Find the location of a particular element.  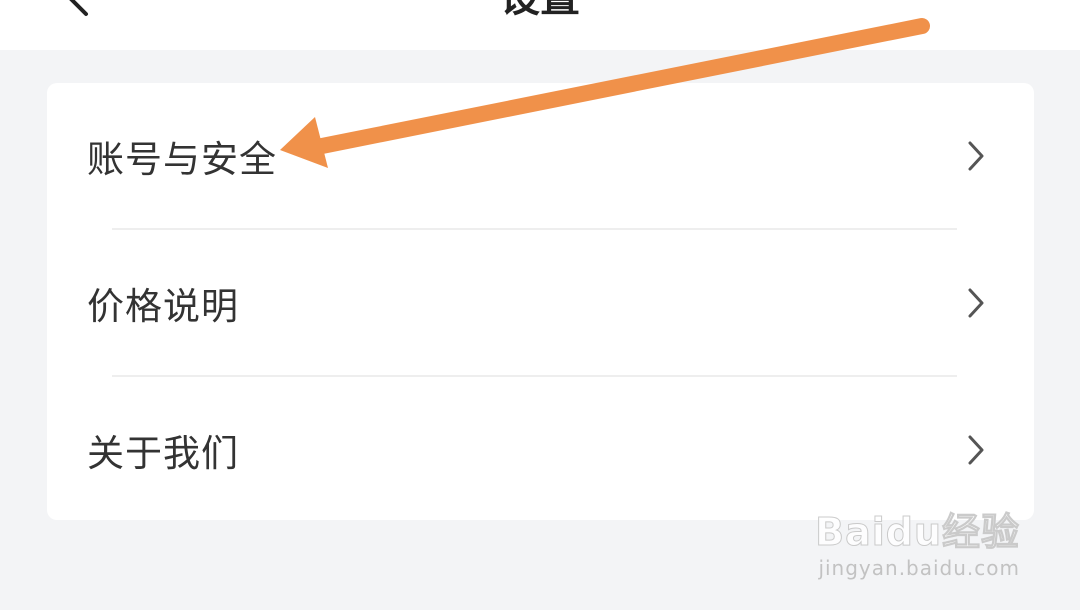

top-bar: 设置 is located at coordinates (540, 25).